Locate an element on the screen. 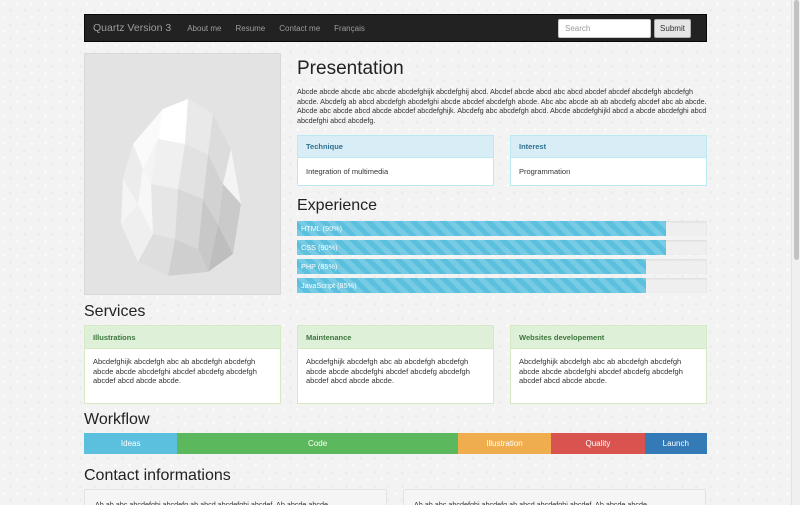 The image size is (800, 505). panel-body: Programmation is located at coordinates (545, 172).